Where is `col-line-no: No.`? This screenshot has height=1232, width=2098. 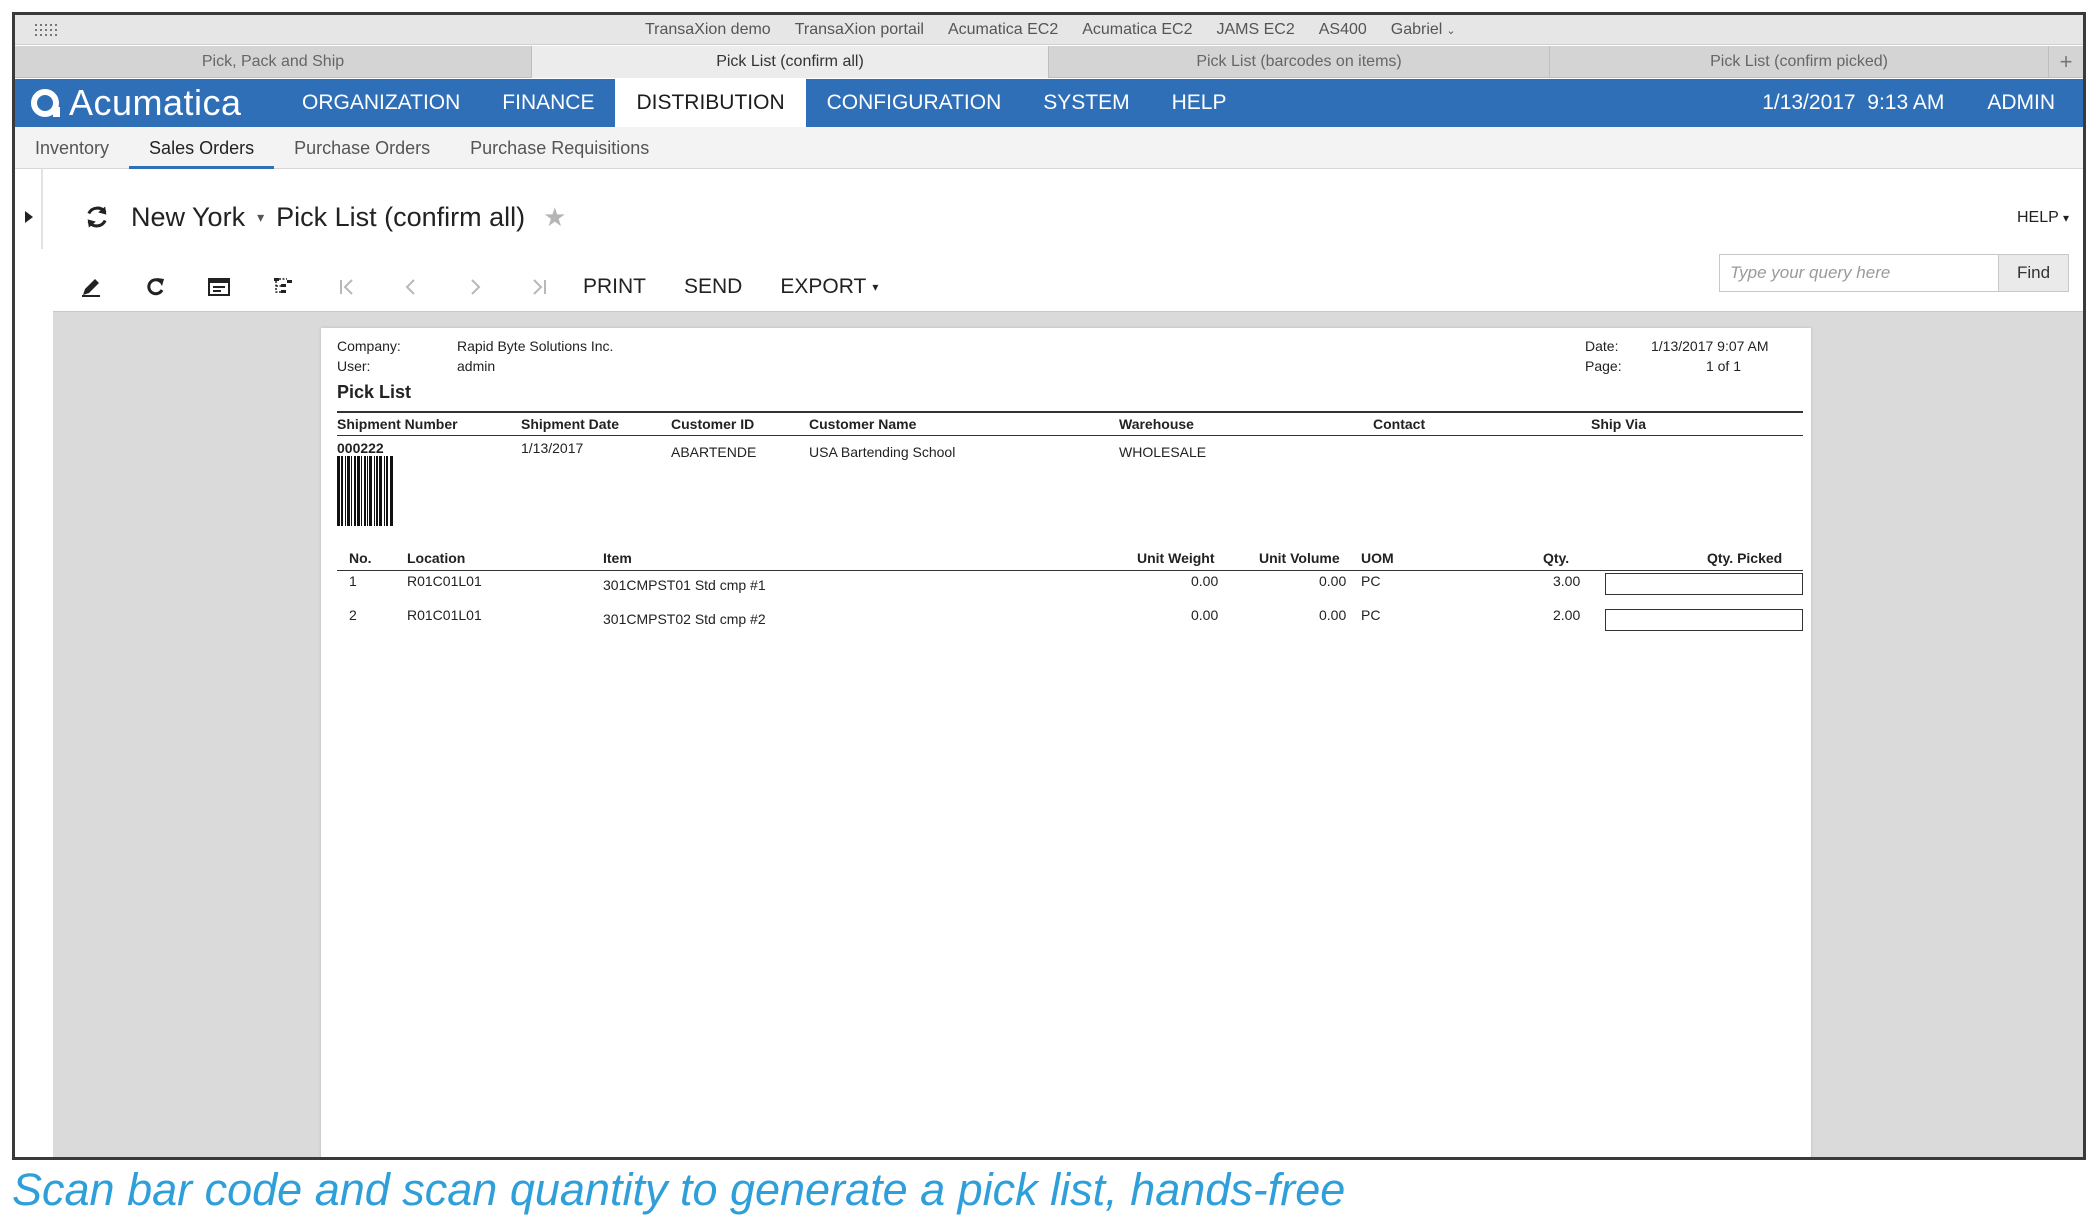
col-line-no: No. is located at coordinates (360, 558).